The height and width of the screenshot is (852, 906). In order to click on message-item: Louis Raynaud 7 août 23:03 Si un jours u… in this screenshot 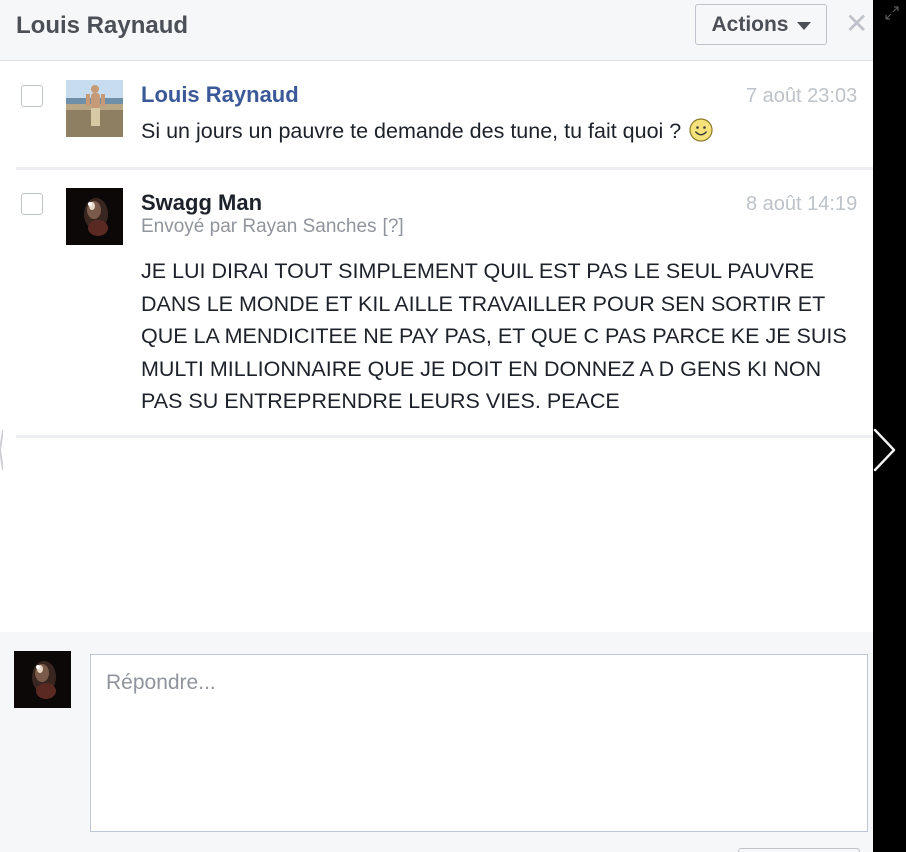, I will do `click(436, 116)`.